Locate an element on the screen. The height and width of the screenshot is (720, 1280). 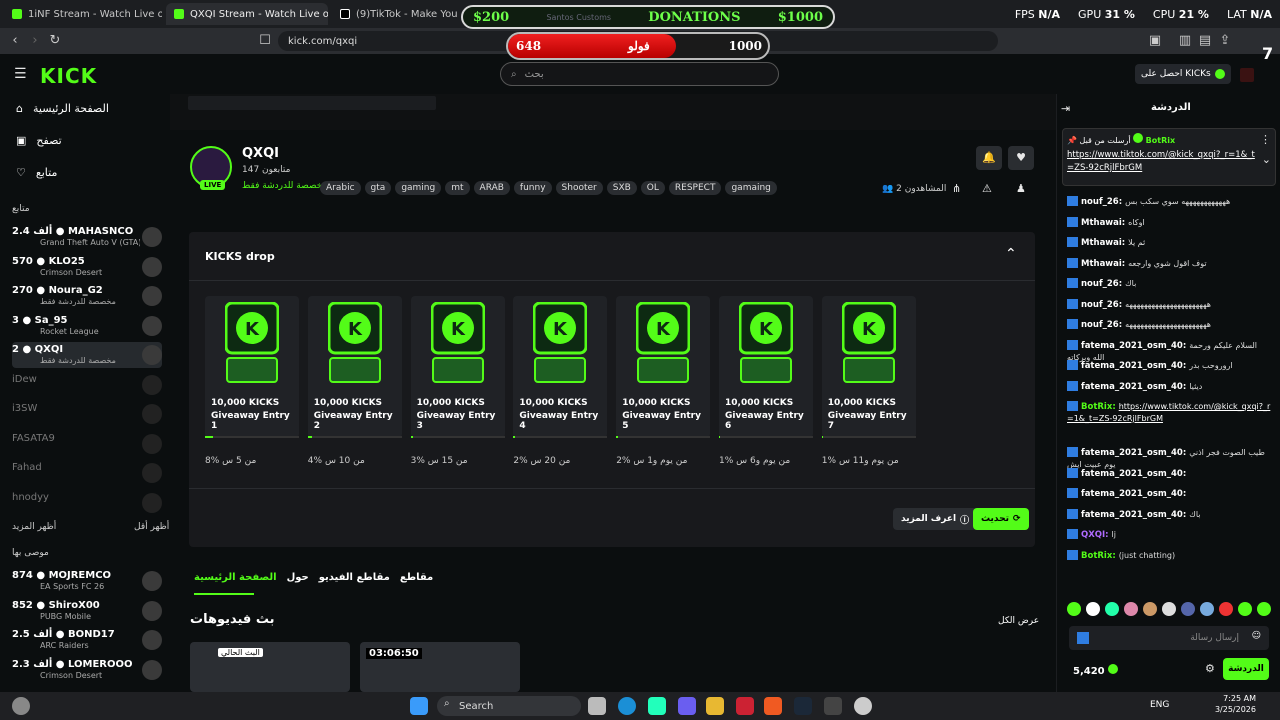
more-options-icon: ⋮ is located at coordinates (1265, 139).